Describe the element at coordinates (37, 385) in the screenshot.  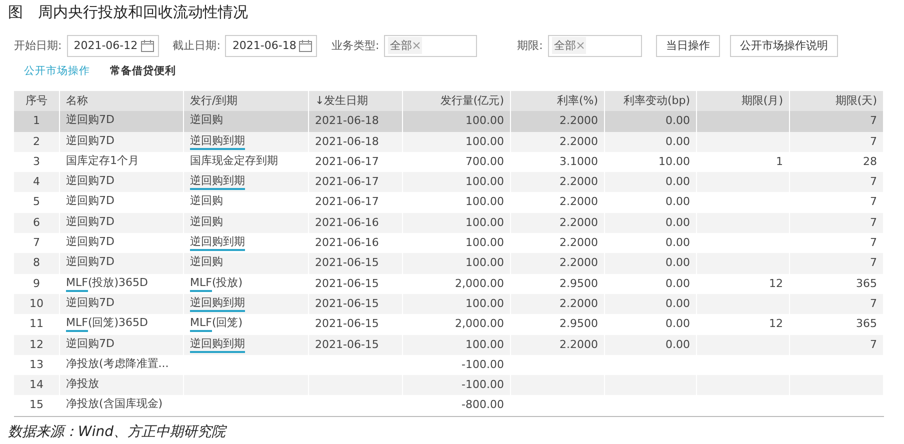
I see `table-cell: 14` at that location.